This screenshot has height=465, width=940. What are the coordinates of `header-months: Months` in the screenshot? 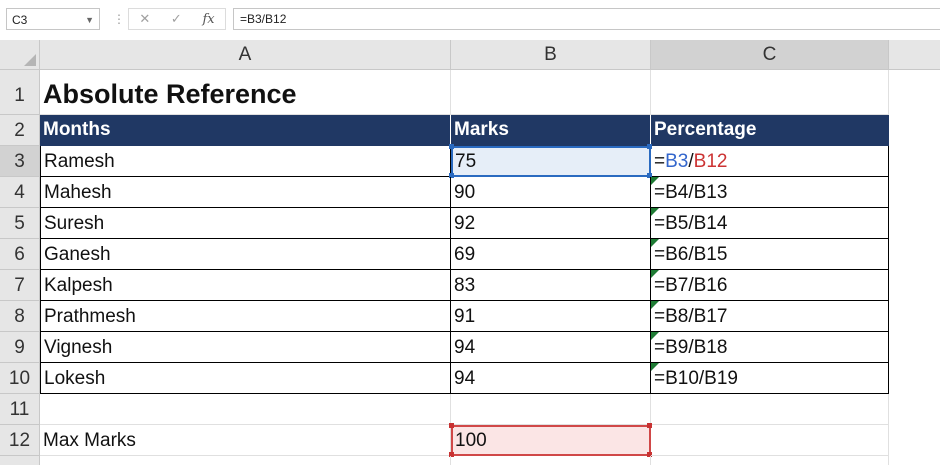 It's located at (245, 130).